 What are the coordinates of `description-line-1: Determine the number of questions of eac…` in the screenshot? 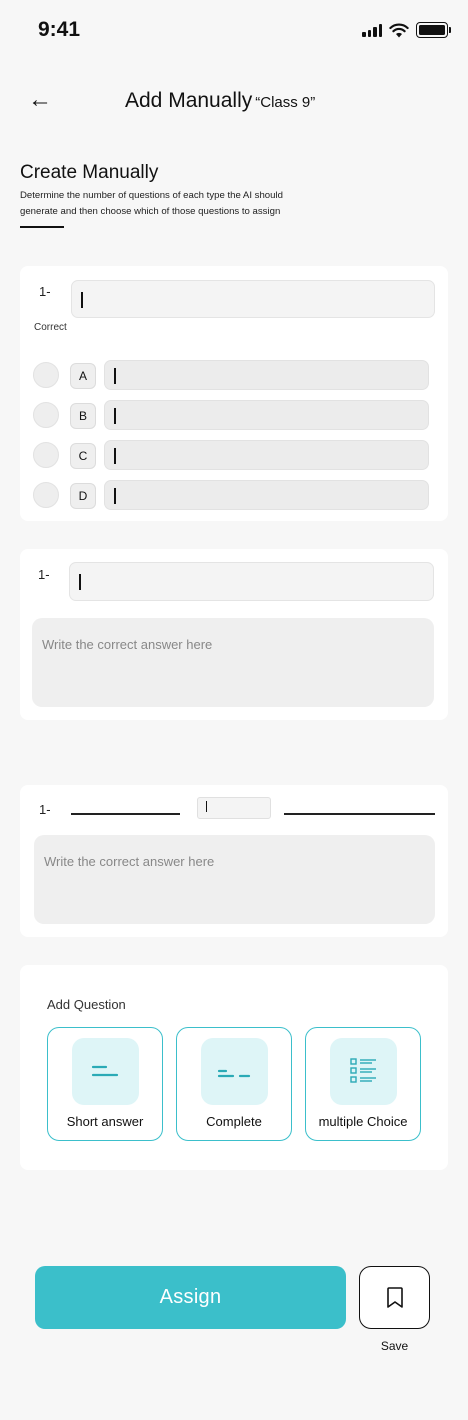 It's located at (151, 195).